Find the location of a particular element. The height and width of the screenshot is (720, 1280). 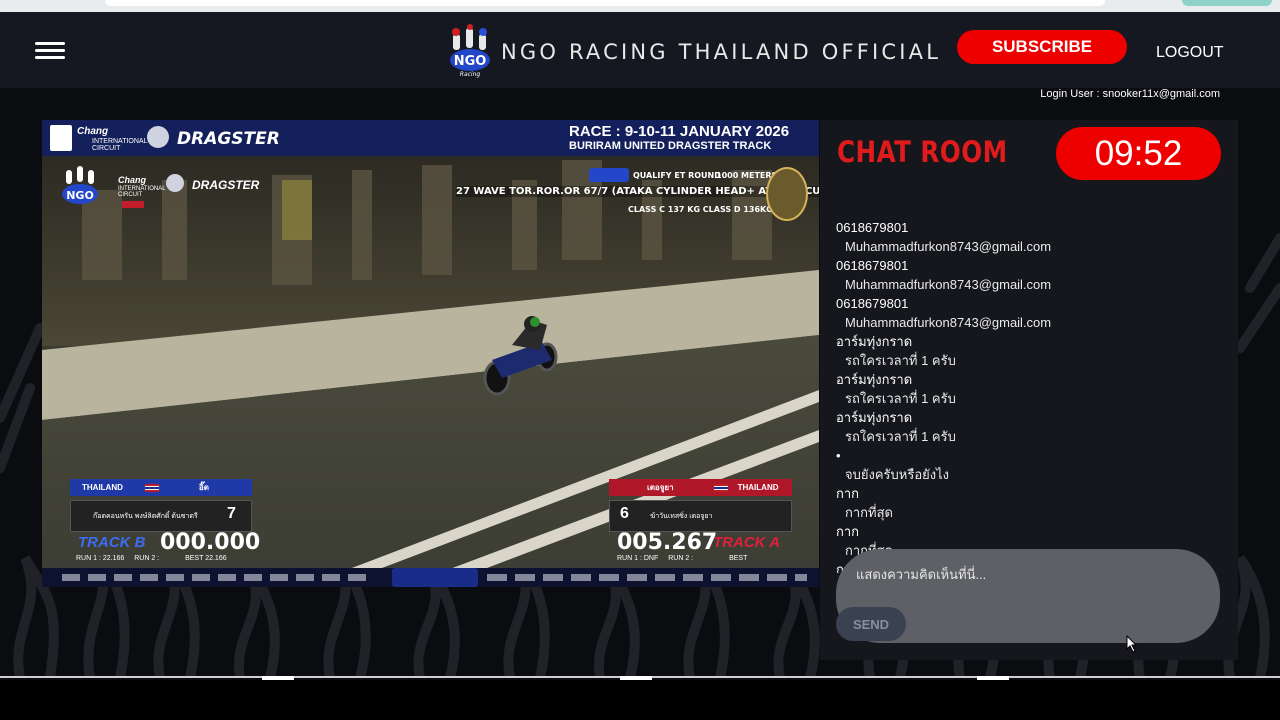

site-title: NGO RACING THAILAND OFFICIAL is located at coordinates (721, 52).